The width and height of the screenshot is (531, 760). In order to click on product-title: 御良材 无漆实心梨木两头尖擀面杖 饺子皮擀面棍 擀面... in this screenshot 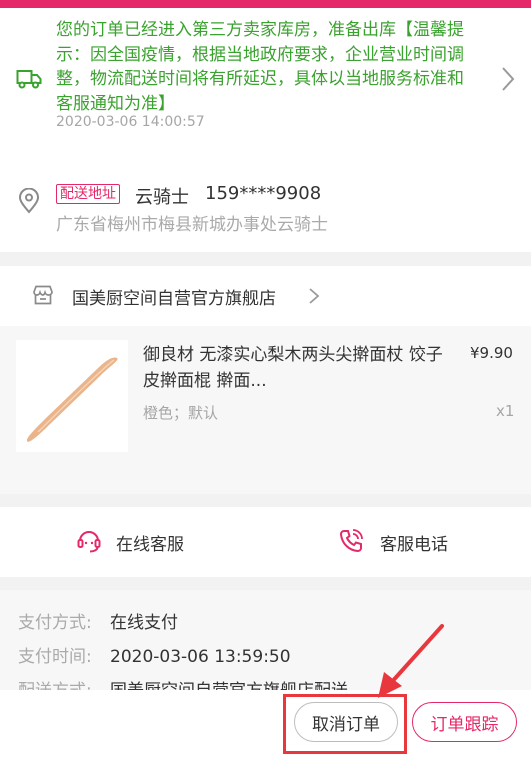, I will do `click(293, 368)`.